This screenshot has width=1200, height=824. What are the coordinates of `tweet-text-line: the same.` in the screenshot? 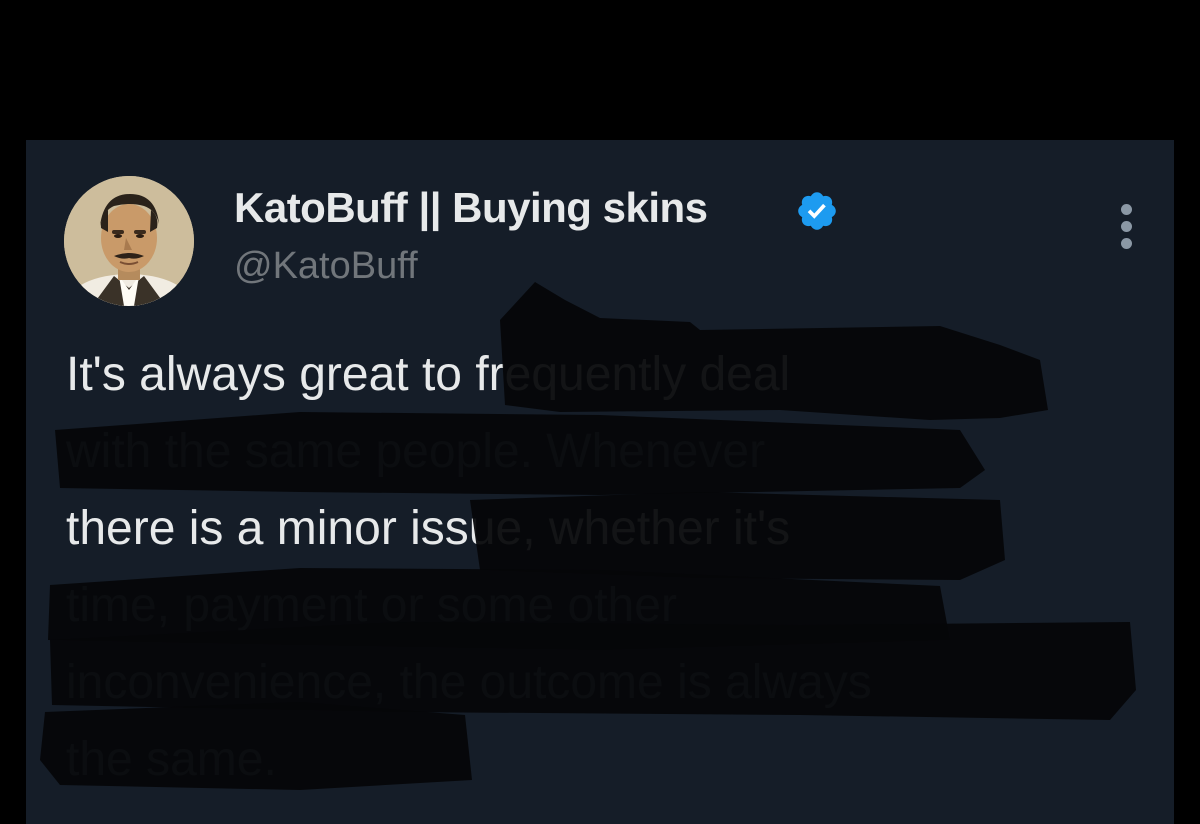 It's located at (171, 759).